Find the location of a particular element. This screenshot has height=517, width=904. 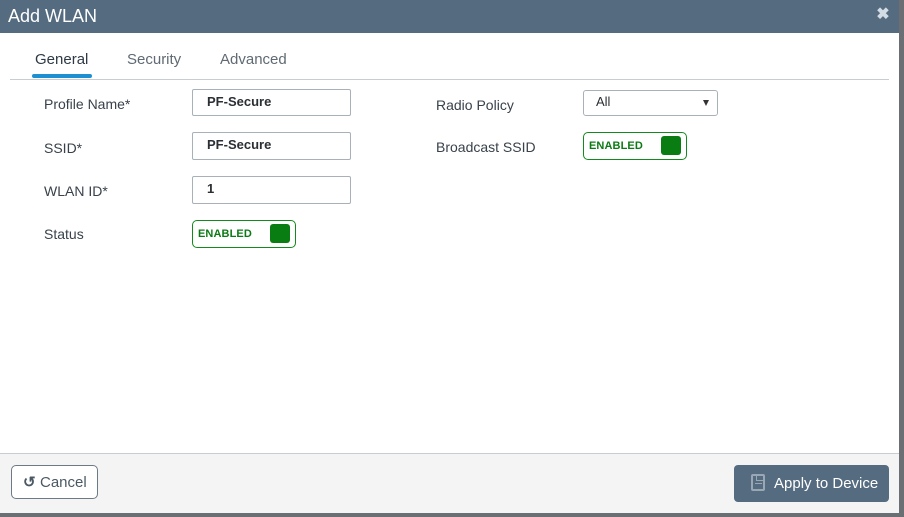

apply-to-device-button: Apply to Device is located at coordinates (811, 483).